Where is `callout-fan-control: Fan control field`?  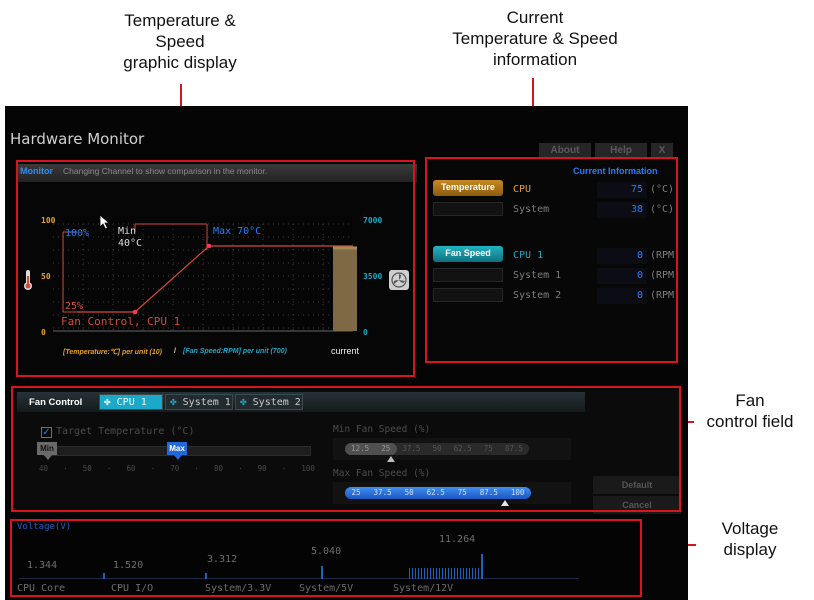
callout-fan-control: Fan control field is located at coordinates (750, 411).